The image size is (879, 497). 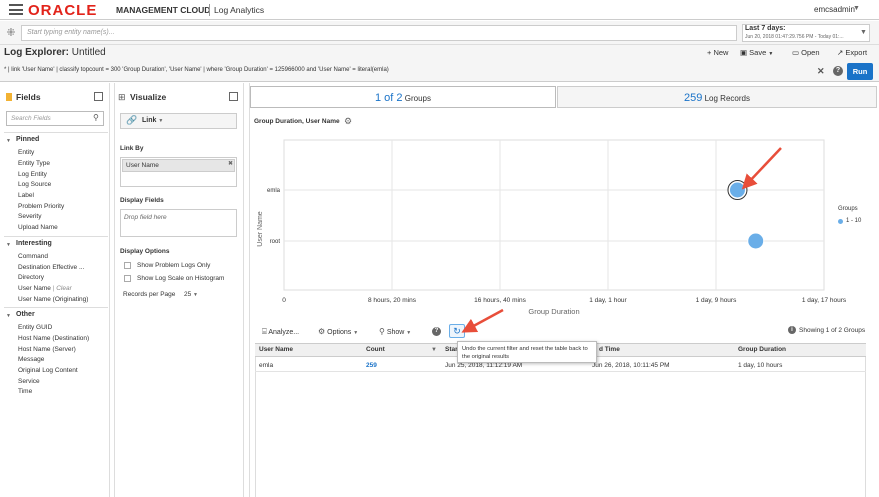 What do you see at coordinates (33, 256) in the screenshot?
I see `field-item: Command` at bounding box center [33, 256].